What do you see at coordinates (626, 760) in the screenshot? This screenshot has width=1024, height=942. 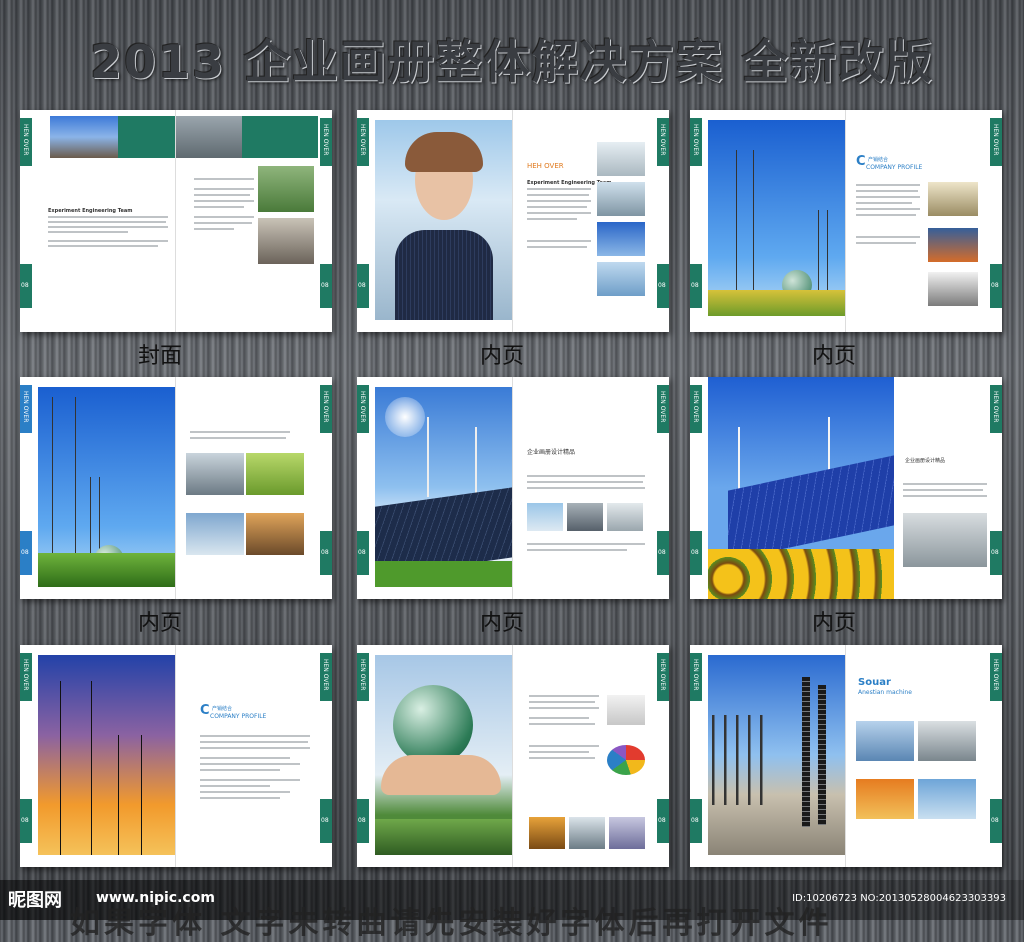 I see `pie-chart-icon` at bounding box center [626, 760].